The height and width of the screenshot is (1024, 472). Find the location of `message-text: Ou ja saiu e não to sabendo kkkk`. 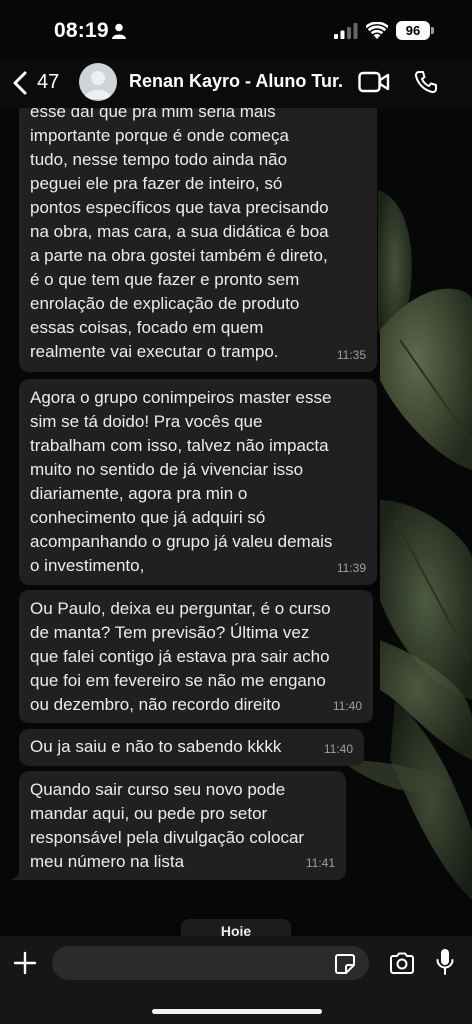

message-text: Ou ja saiu e não to sabendo kkkk is located at coordinates (156, 746).